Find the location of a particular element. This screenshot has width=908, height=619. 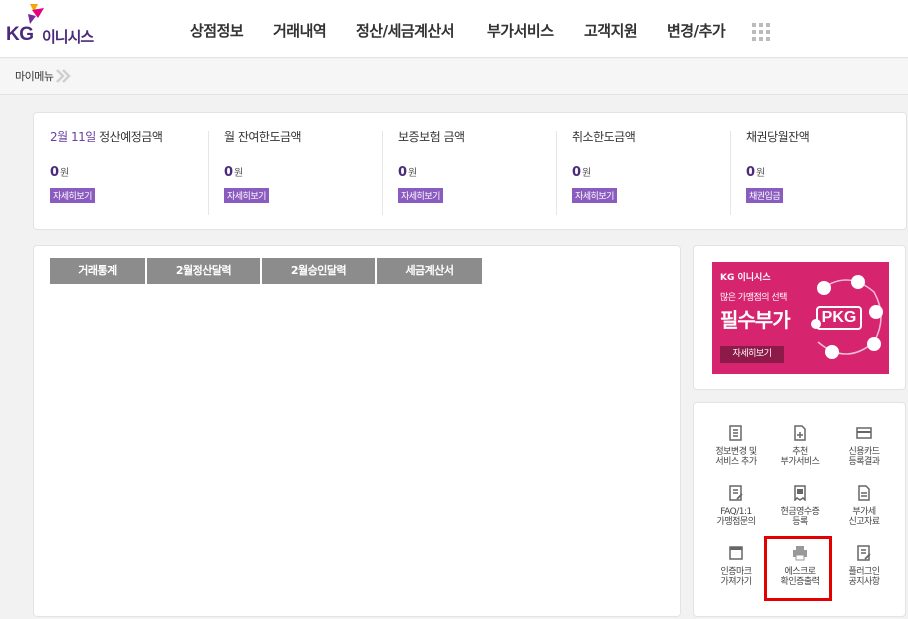

stat-title: 정산예정금액 is located at coordinates (131, 137).